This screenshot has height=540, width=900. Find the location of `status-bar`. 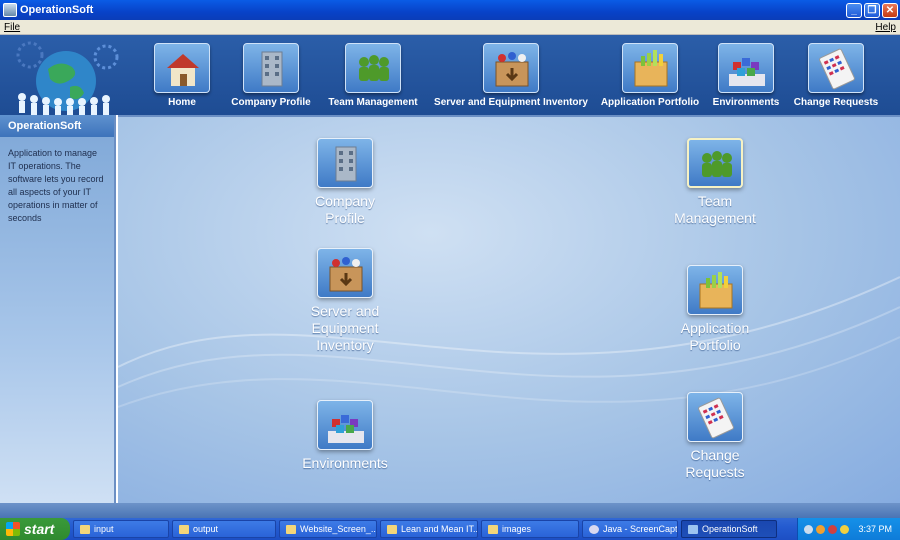

status-bar is located at coordinates (450, 510).